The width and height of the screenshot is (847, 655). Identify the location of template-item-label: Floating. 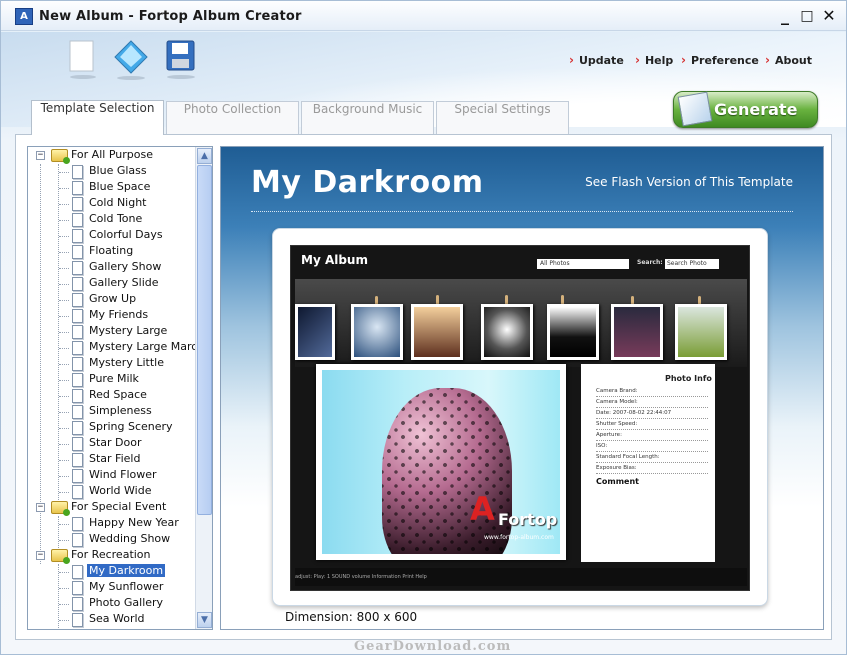
(111, 250).